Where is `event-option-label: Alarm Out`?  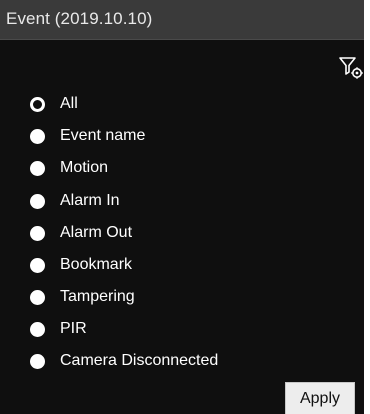 event-option-label: Alarm Out is located at coordinates (96, 232).